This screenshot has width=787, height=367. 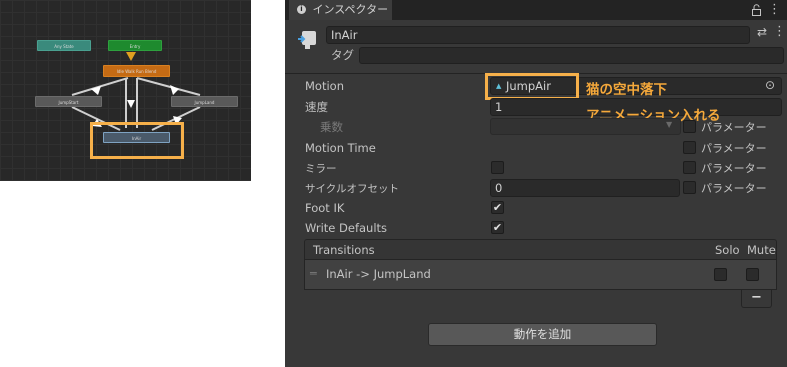 I want to click on state-jump-start: JumpStart, so click(x=68, y=101).